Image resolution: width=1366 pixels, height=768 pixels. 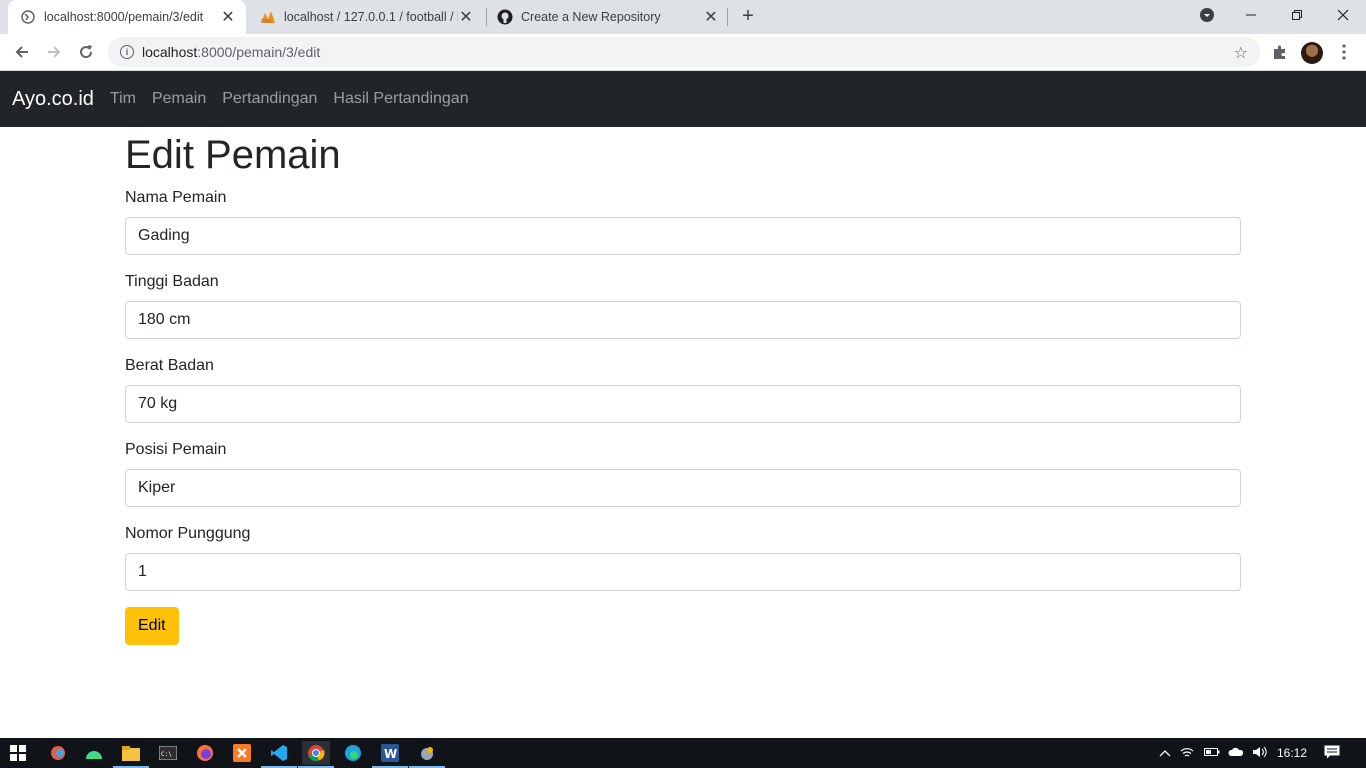 What do you see at coordinates (400, 99) in the screenshot?
I see `nav-link-hasil-pertandingan: Hasil Pertandingan` at bounding box center [400, 99].